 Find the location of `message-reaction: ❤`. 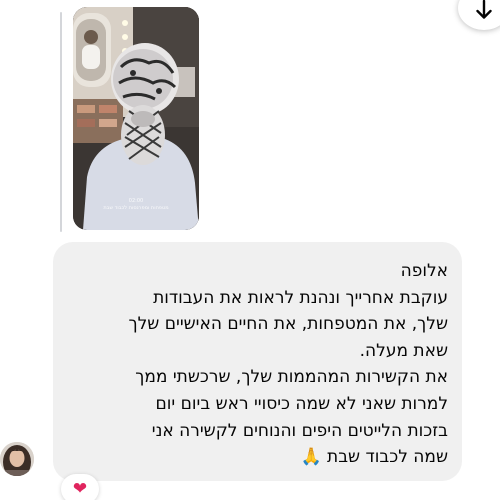

message-reaction: ❤ is located at coordinates (80, 487).